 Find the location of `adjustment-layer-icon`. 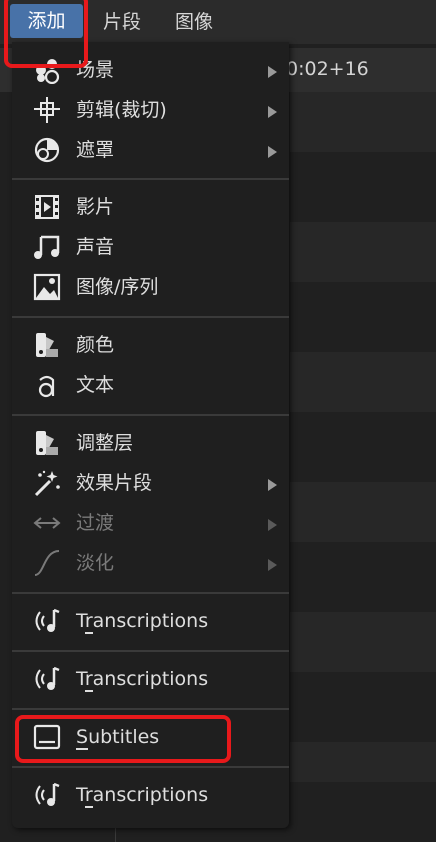

adjustment-layer-icon is located at coordinates (47, 443).